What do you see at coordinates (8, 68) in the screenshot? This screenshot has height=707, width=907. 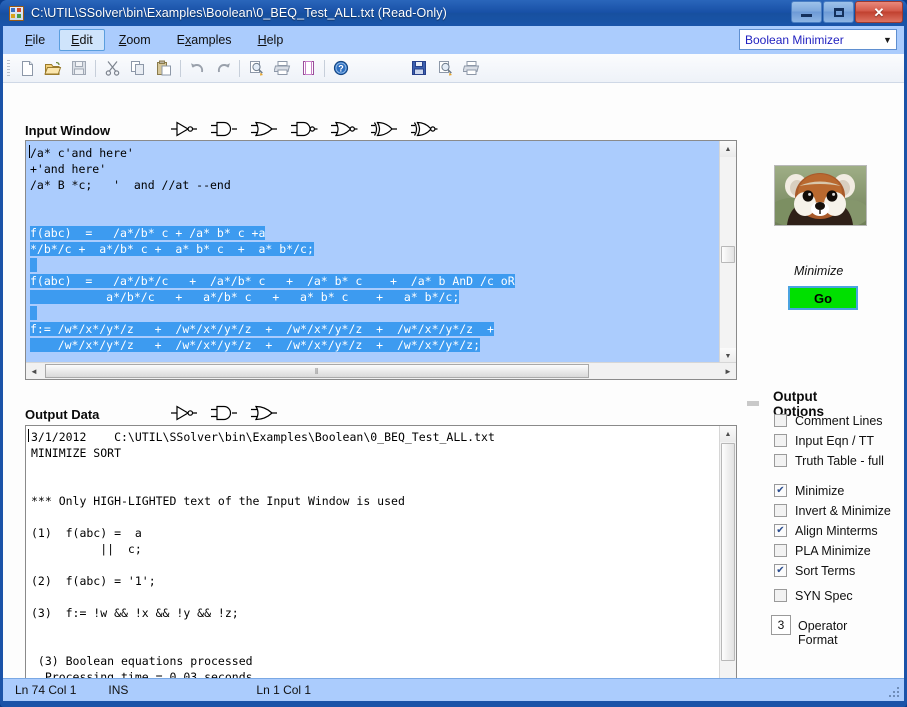 I see `toolbar-grip` at bounding box center [8, 68].